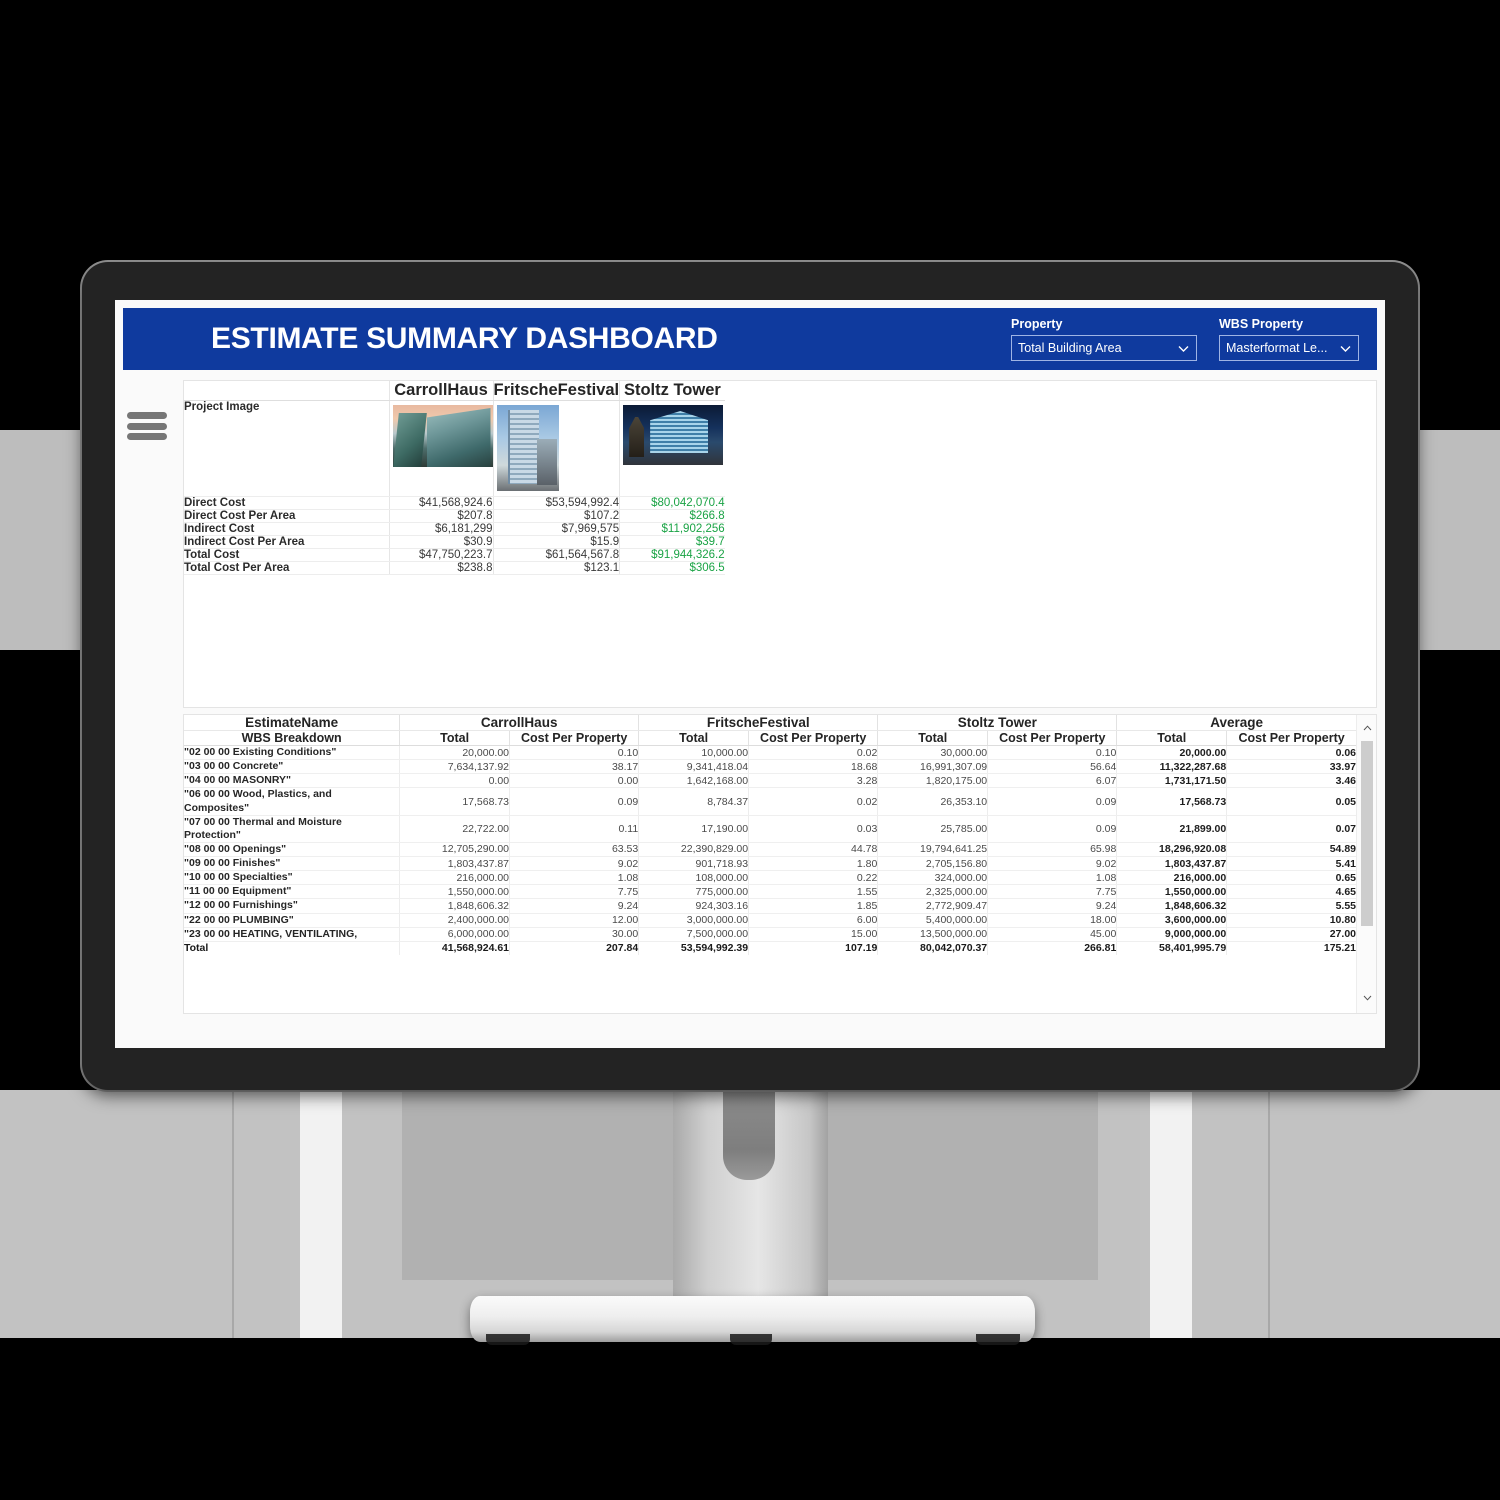 The image size is (1500, 1500). Describe the element at coordinates (292, 753) in the screenshot. I see `wbs-breakdown-label: "02 00 00 Existing Conditions"` at that location.